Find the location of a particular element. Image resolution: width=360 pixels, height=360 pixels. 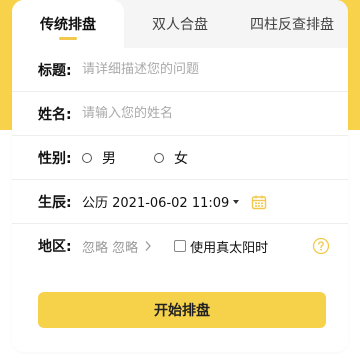

true-solar-time-checkbox: 使用真太阳时 is located at coordinates (221, 246).